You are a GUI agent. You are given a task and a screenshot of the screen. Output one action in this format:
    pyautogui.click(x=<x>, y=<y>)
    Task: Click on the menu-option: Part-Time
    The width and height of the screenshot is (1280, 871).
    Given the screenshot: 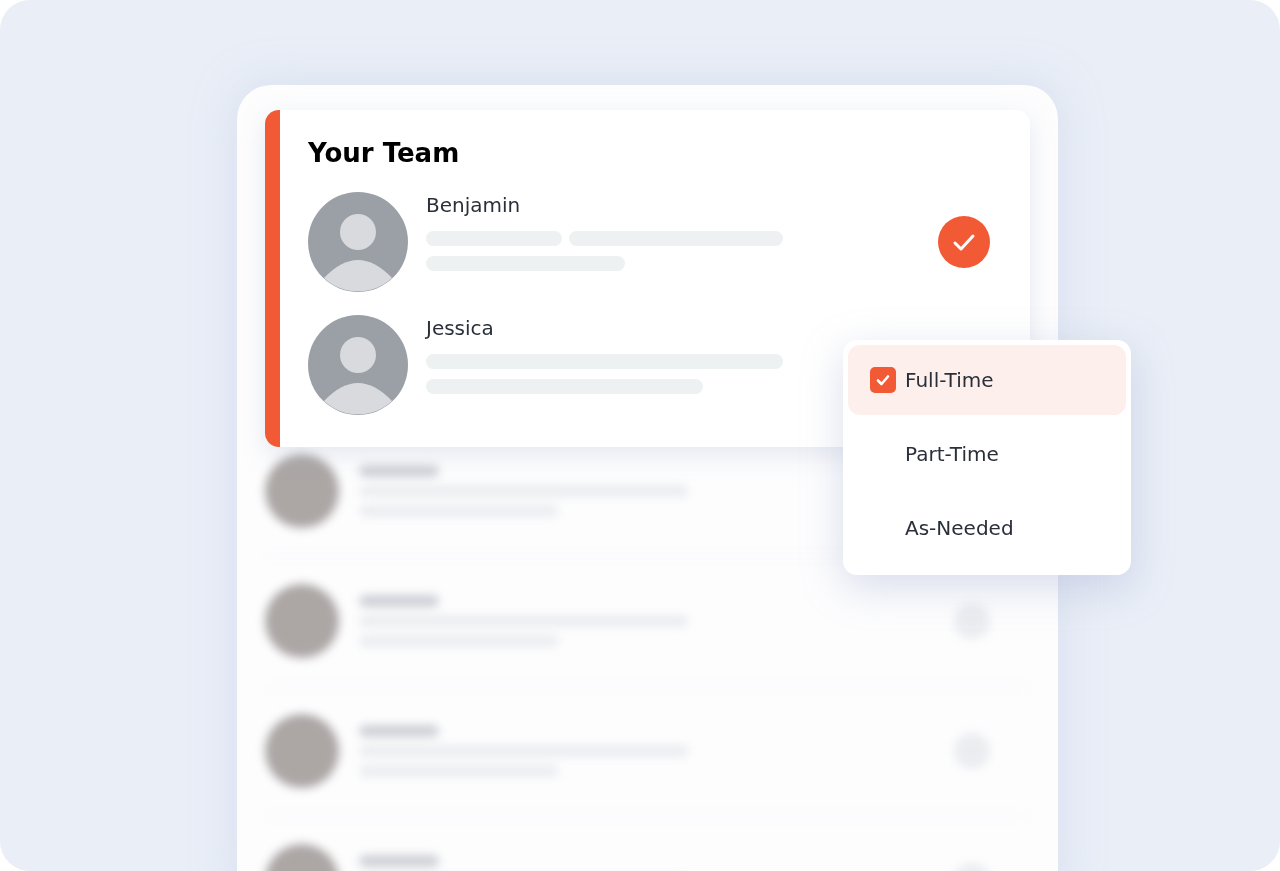 What is the action you would take?
    pyautogui.click(x=987, y=454)
    